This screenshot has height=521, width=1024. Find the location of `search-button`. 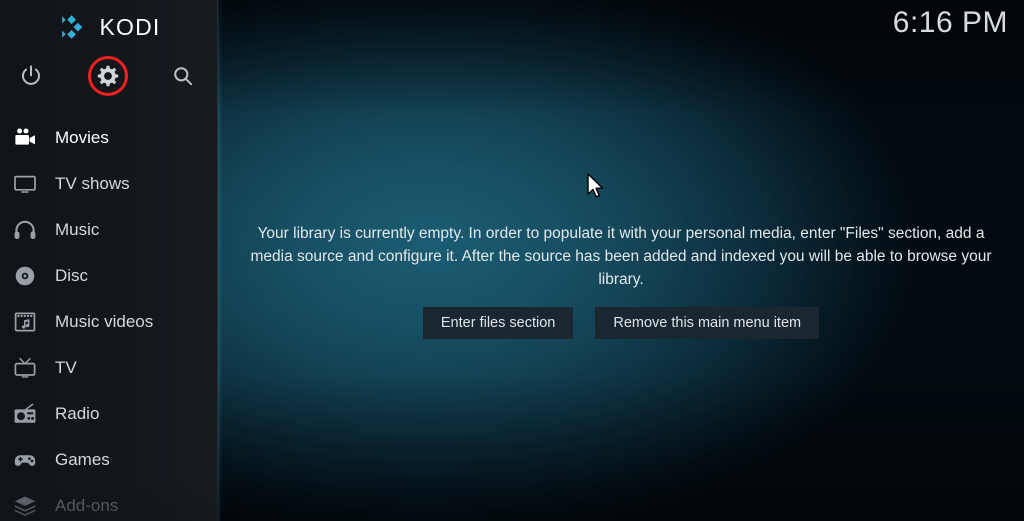

search-button is located at coordinates (183, 76).